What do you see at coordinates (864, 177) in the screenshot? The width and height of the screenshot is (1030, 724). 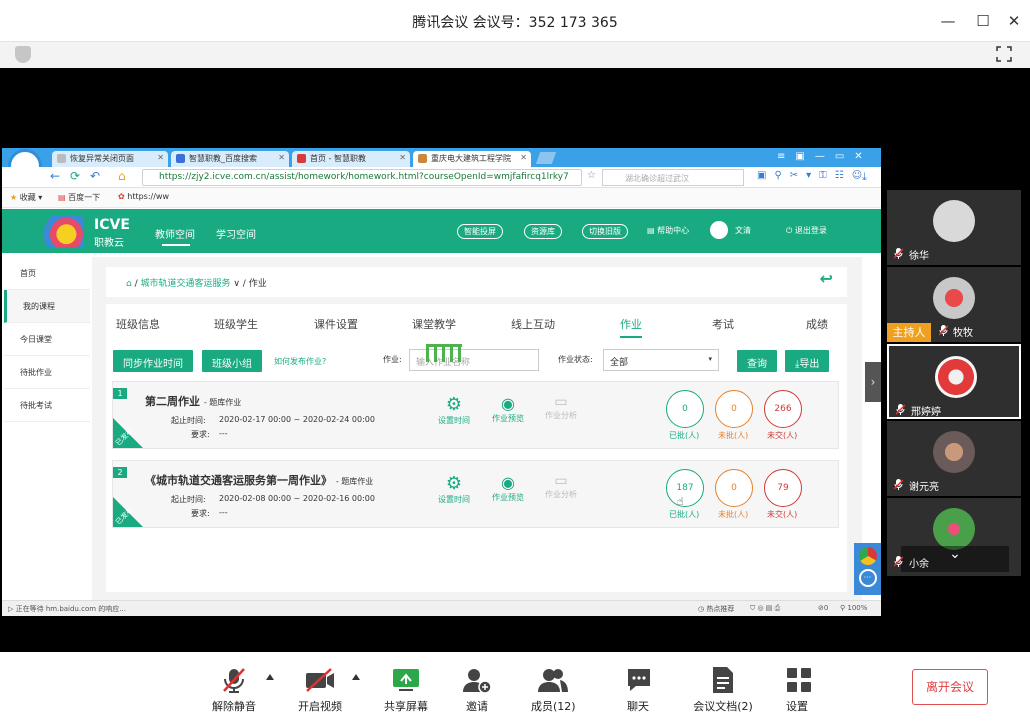 I see `download-icon: ⤓` at bounding box center [864, 177].